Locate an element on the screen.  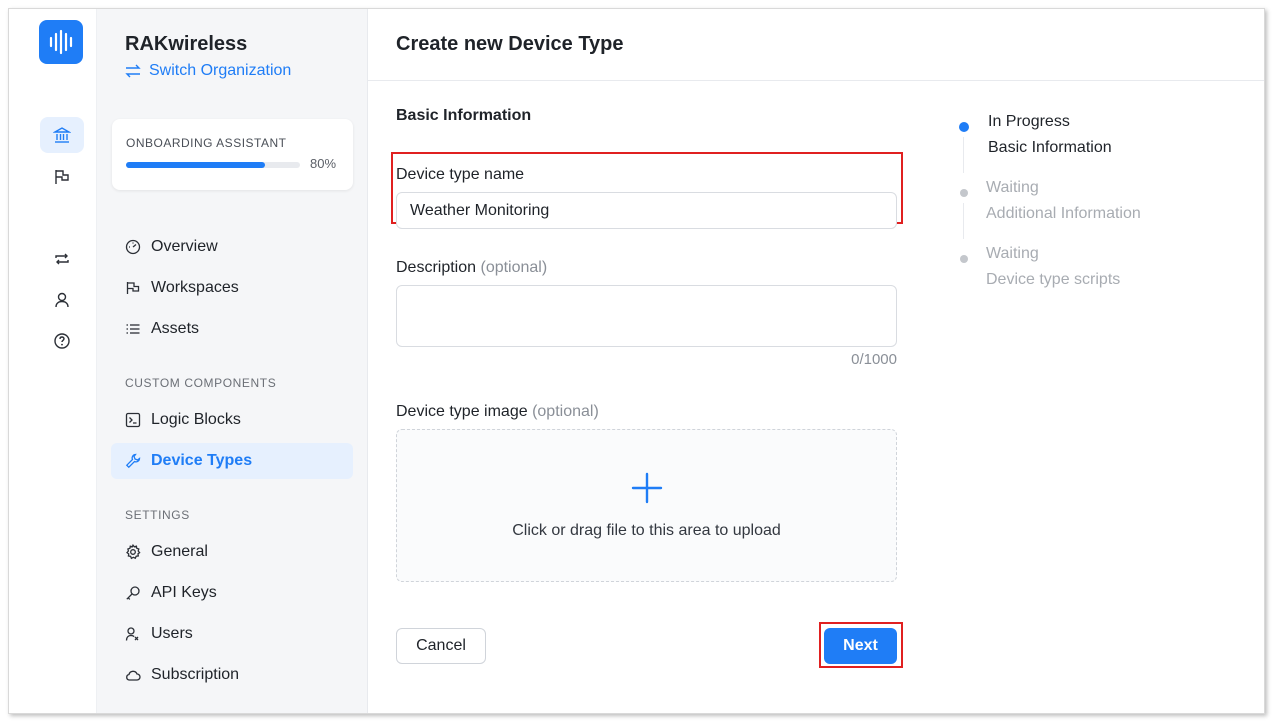
step-name: Device type scripts is located at coordinates (1053, 279).